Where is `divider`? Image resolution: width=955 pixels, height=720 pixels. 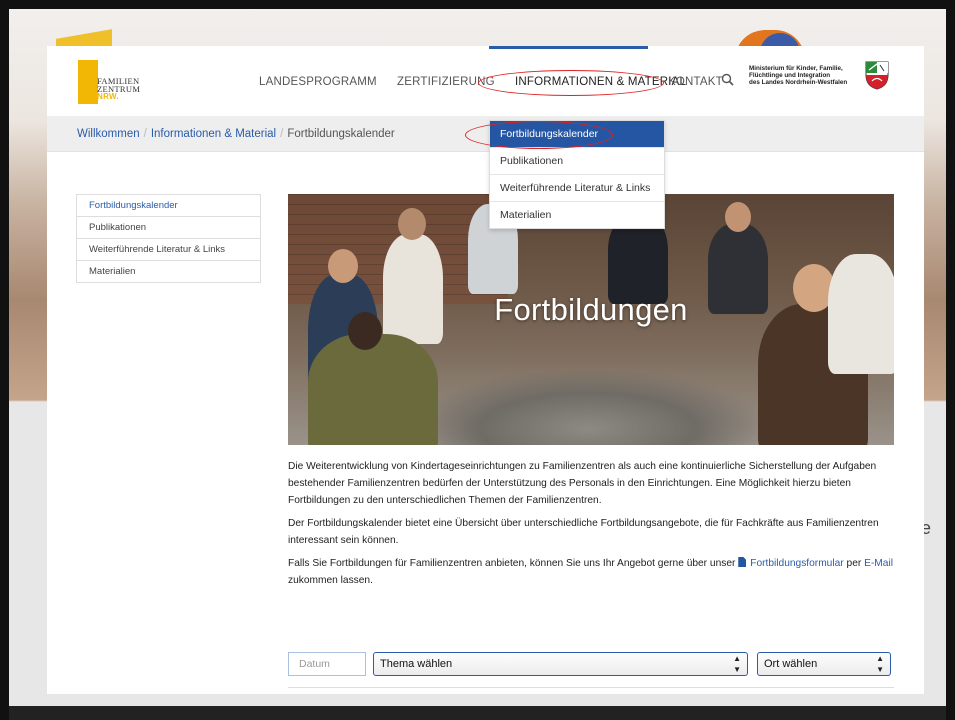 divider is located at coordinates (591, 687).